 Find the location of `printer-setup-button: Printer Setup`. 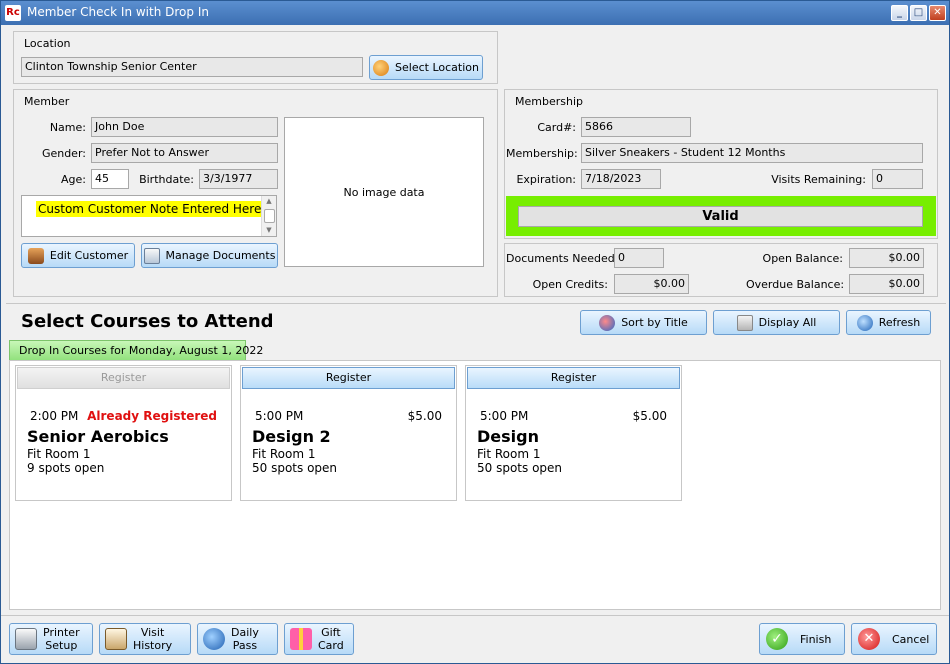

printer-setup-button: Printer Setup is located at coordinates (51, 639).